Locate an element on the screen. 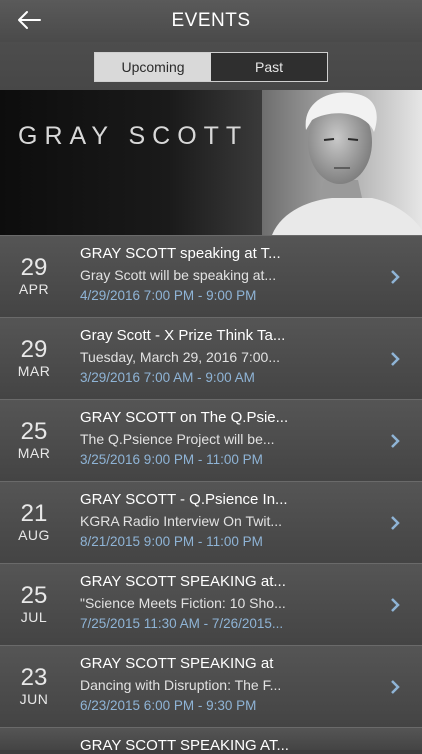  event-time: 8/21/2015 9:00 PM - 11:00 PM is located at coordinates (171, 541).